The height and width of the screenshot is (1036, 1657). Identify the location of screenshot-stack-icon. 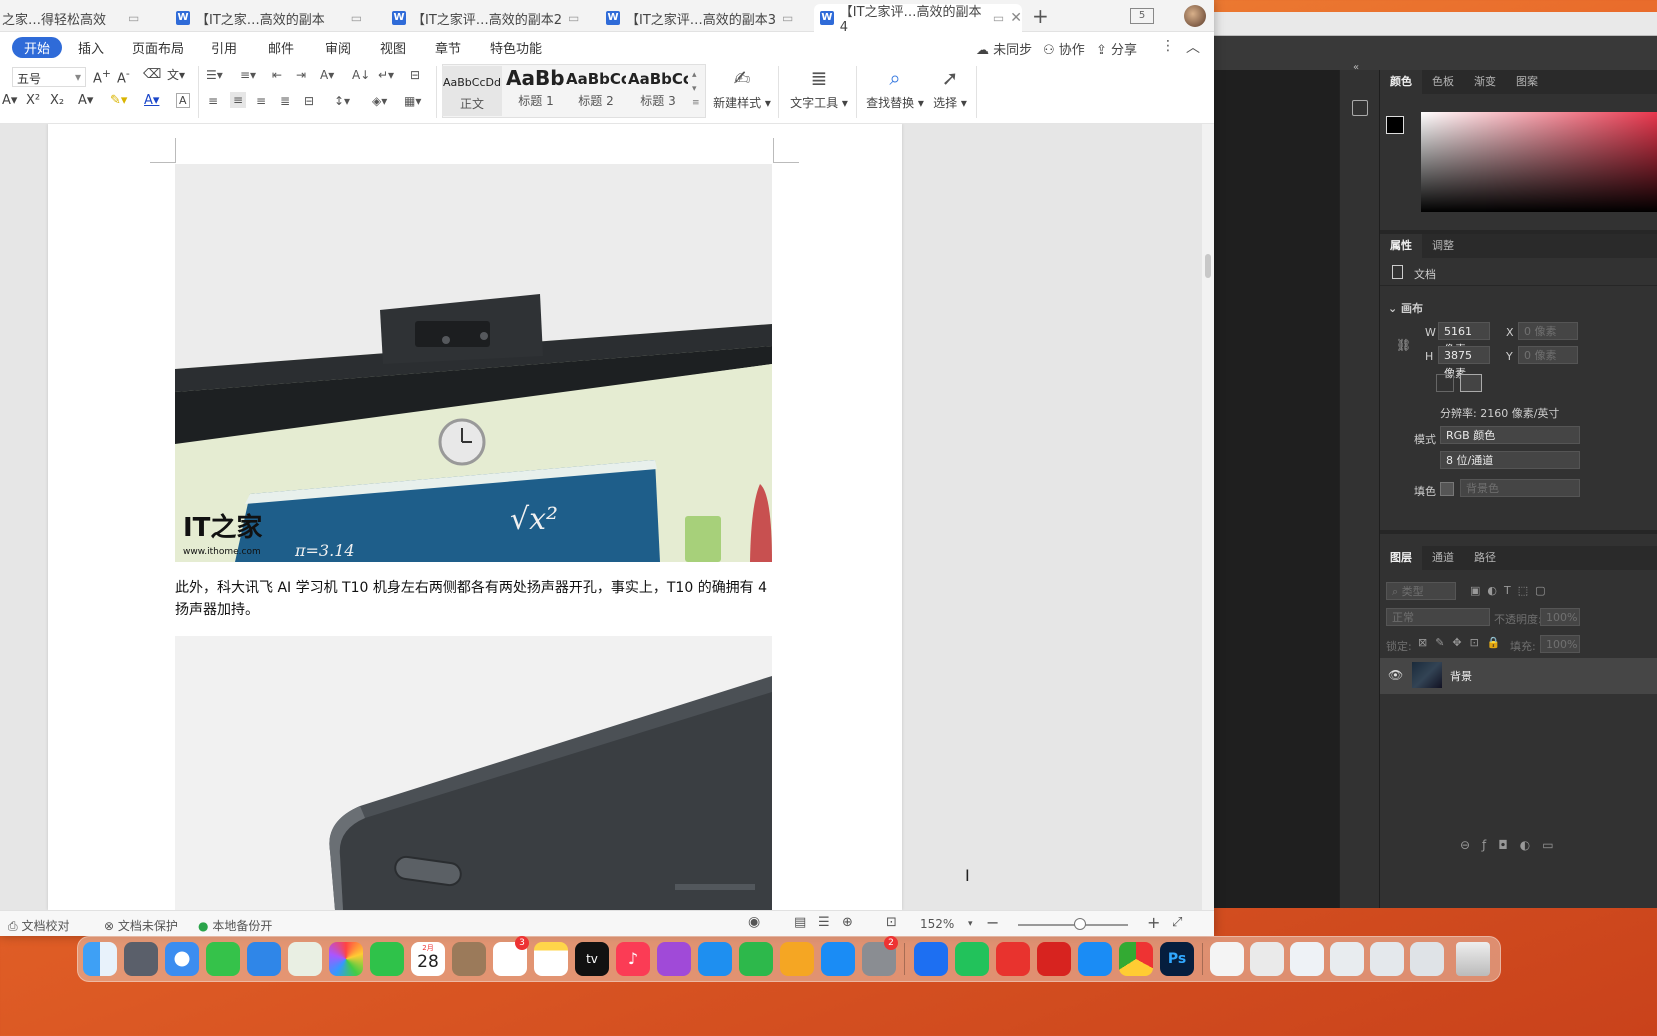
(1307, 959).